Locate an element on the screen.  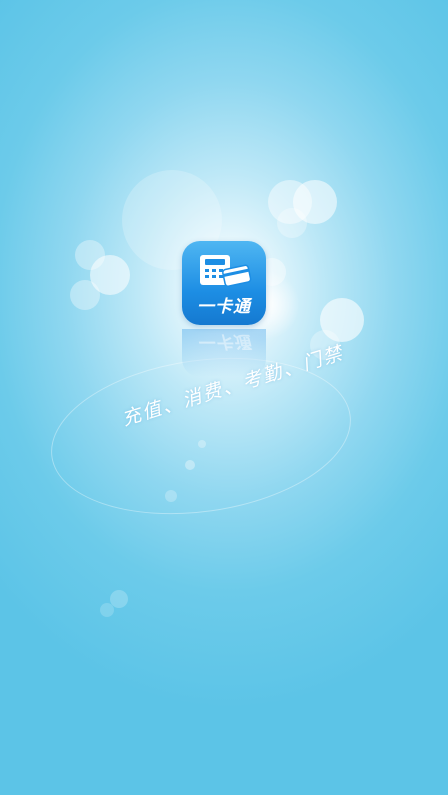
app-logo: 一卡通 is located at coordinates (224, 283).